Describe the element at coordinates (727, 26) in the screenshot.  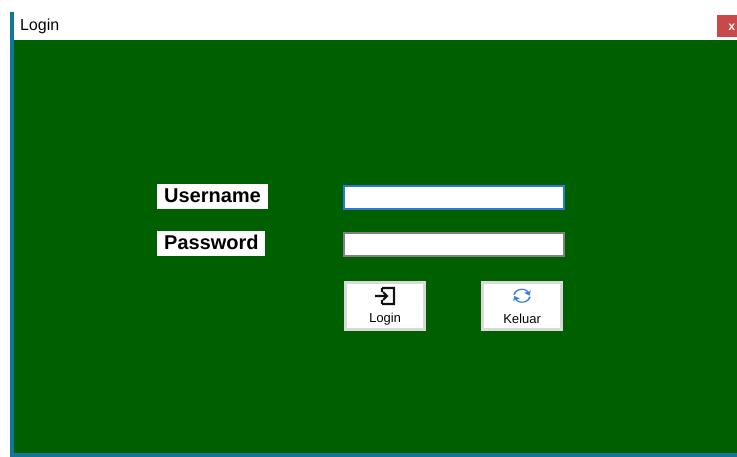
I see `close-button: x` at that location.